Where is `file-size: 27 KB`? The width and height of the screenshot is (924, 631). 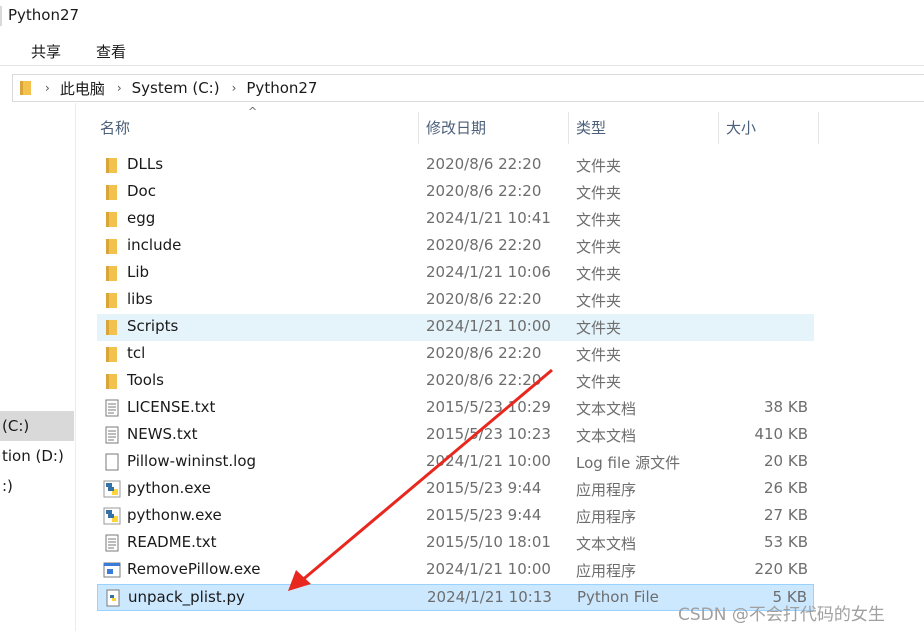 file-size: 27 KB is located at coordinates (786, 515).